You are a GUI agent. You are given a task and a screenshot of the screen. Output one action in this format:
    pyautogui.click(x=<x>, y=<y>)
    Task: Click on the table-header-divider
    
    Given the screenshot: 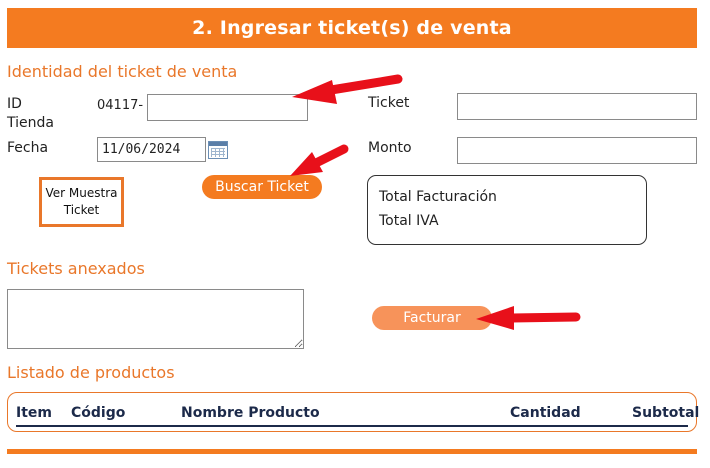 What is the action you would take?
    pyautogui.click(x=352, y=426)
    